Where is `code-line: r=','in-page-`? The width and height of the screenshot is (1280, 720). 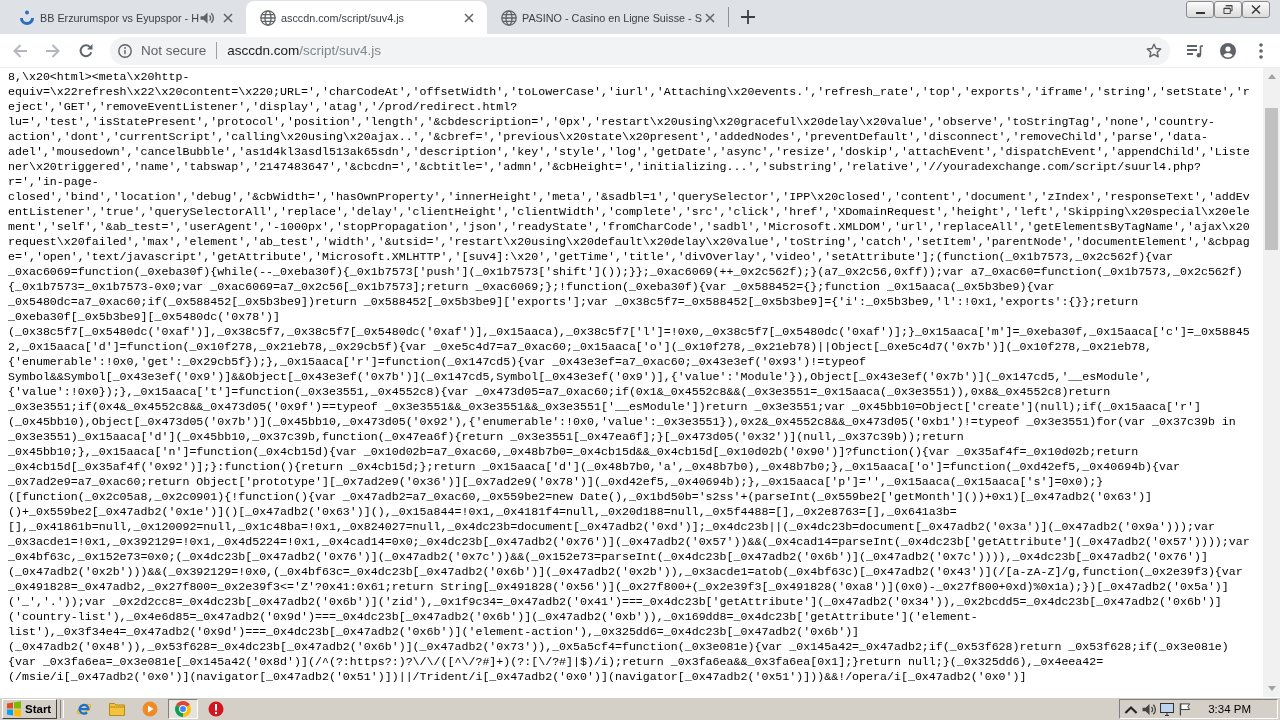 code-line: r=','in-page- is located at coordinates (54, 181).